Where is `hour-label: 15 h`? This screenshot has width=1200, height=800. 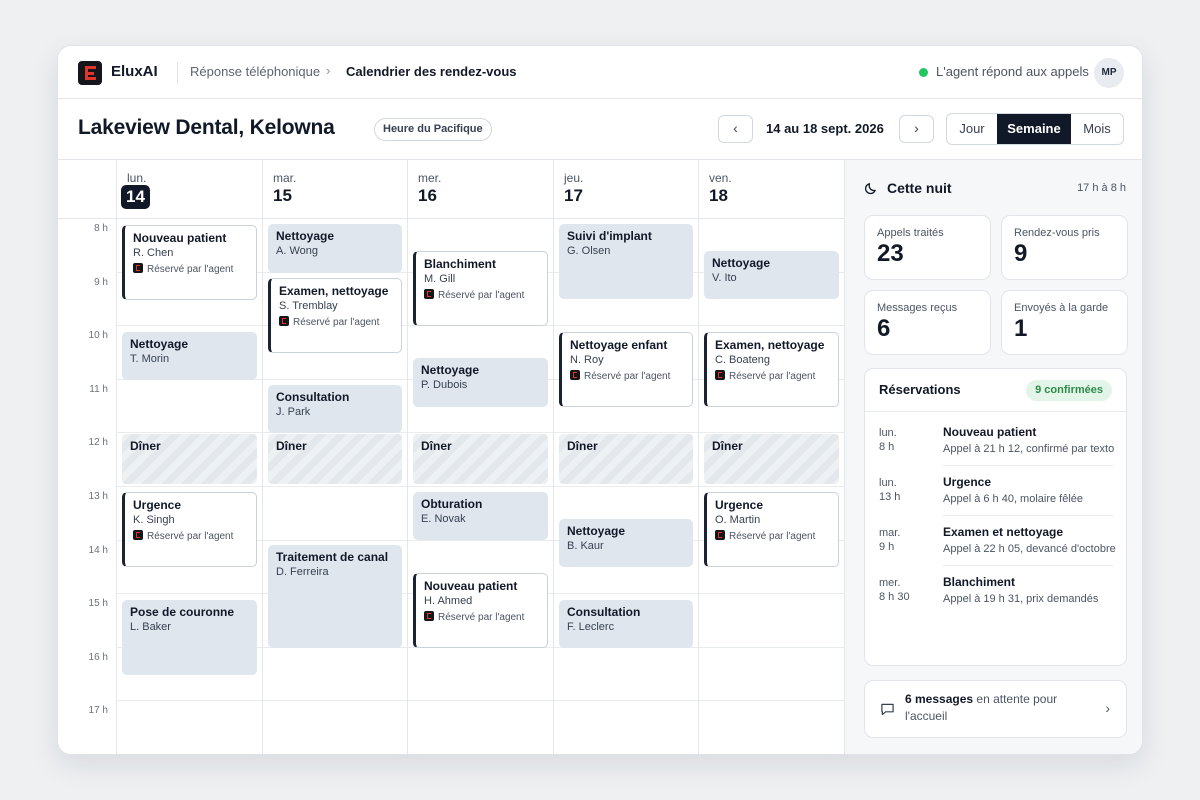 hour-label: 15 h is located at coordinates (98, 603).